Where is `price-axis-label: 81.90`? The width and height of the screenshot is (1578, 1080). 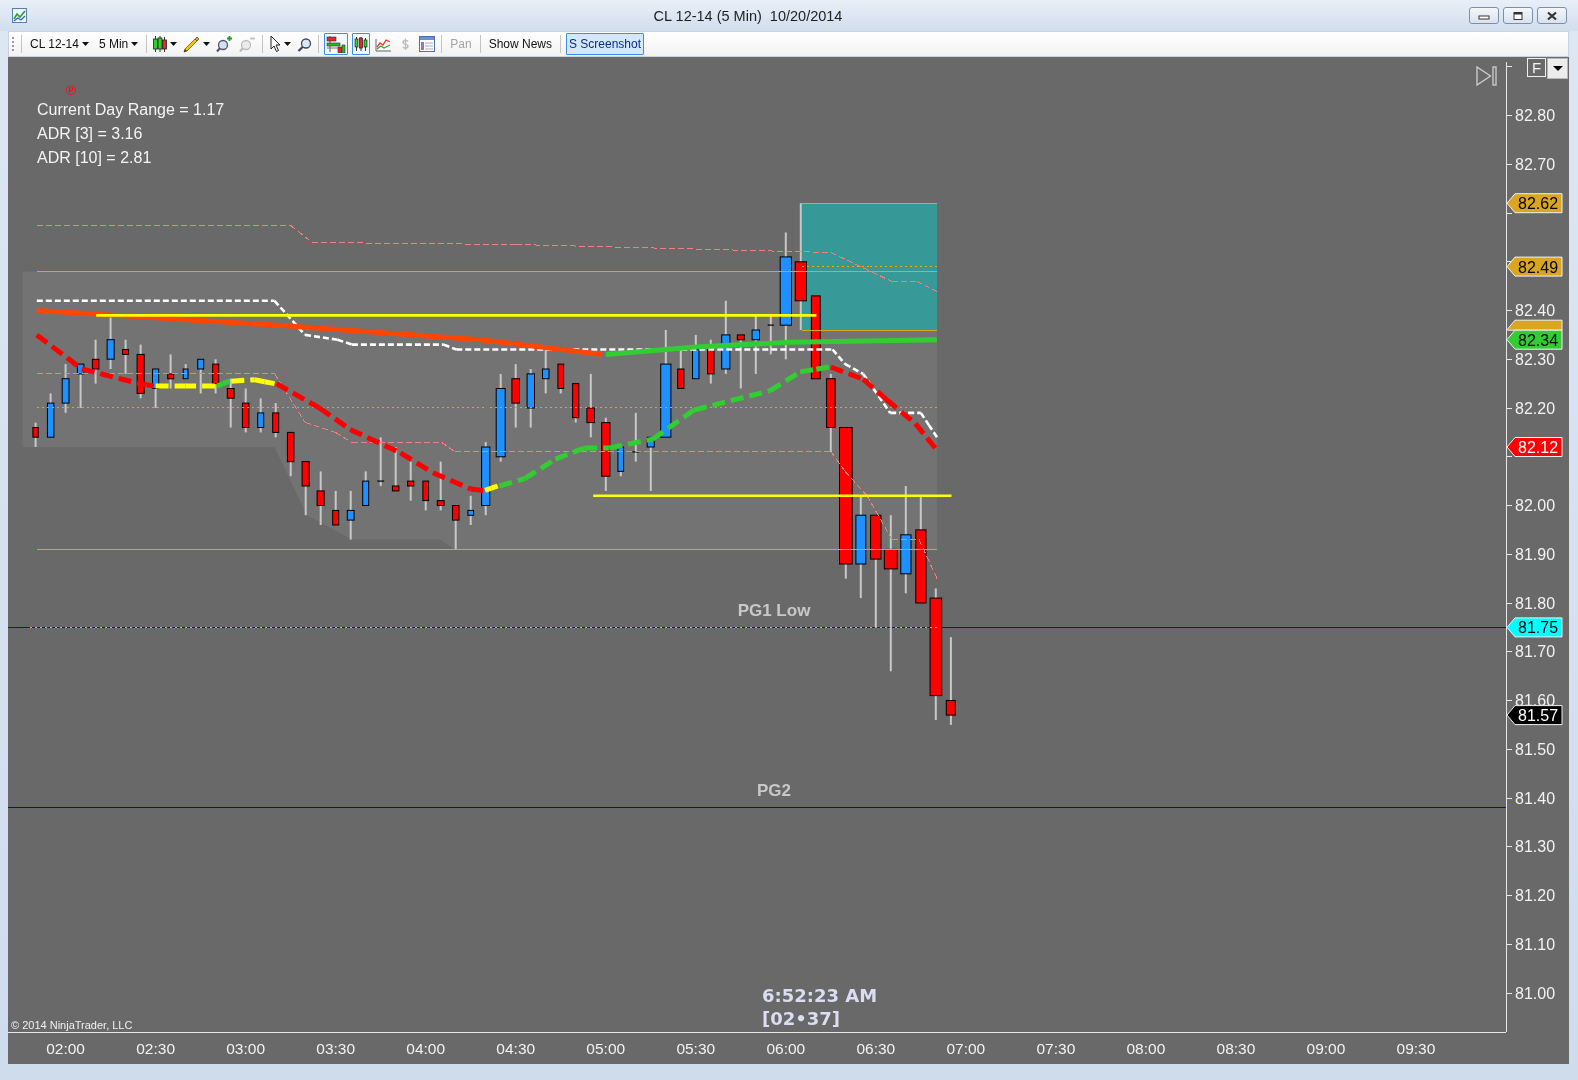 price-axis-label: 81.90 is located at coordinates (1535, 554).